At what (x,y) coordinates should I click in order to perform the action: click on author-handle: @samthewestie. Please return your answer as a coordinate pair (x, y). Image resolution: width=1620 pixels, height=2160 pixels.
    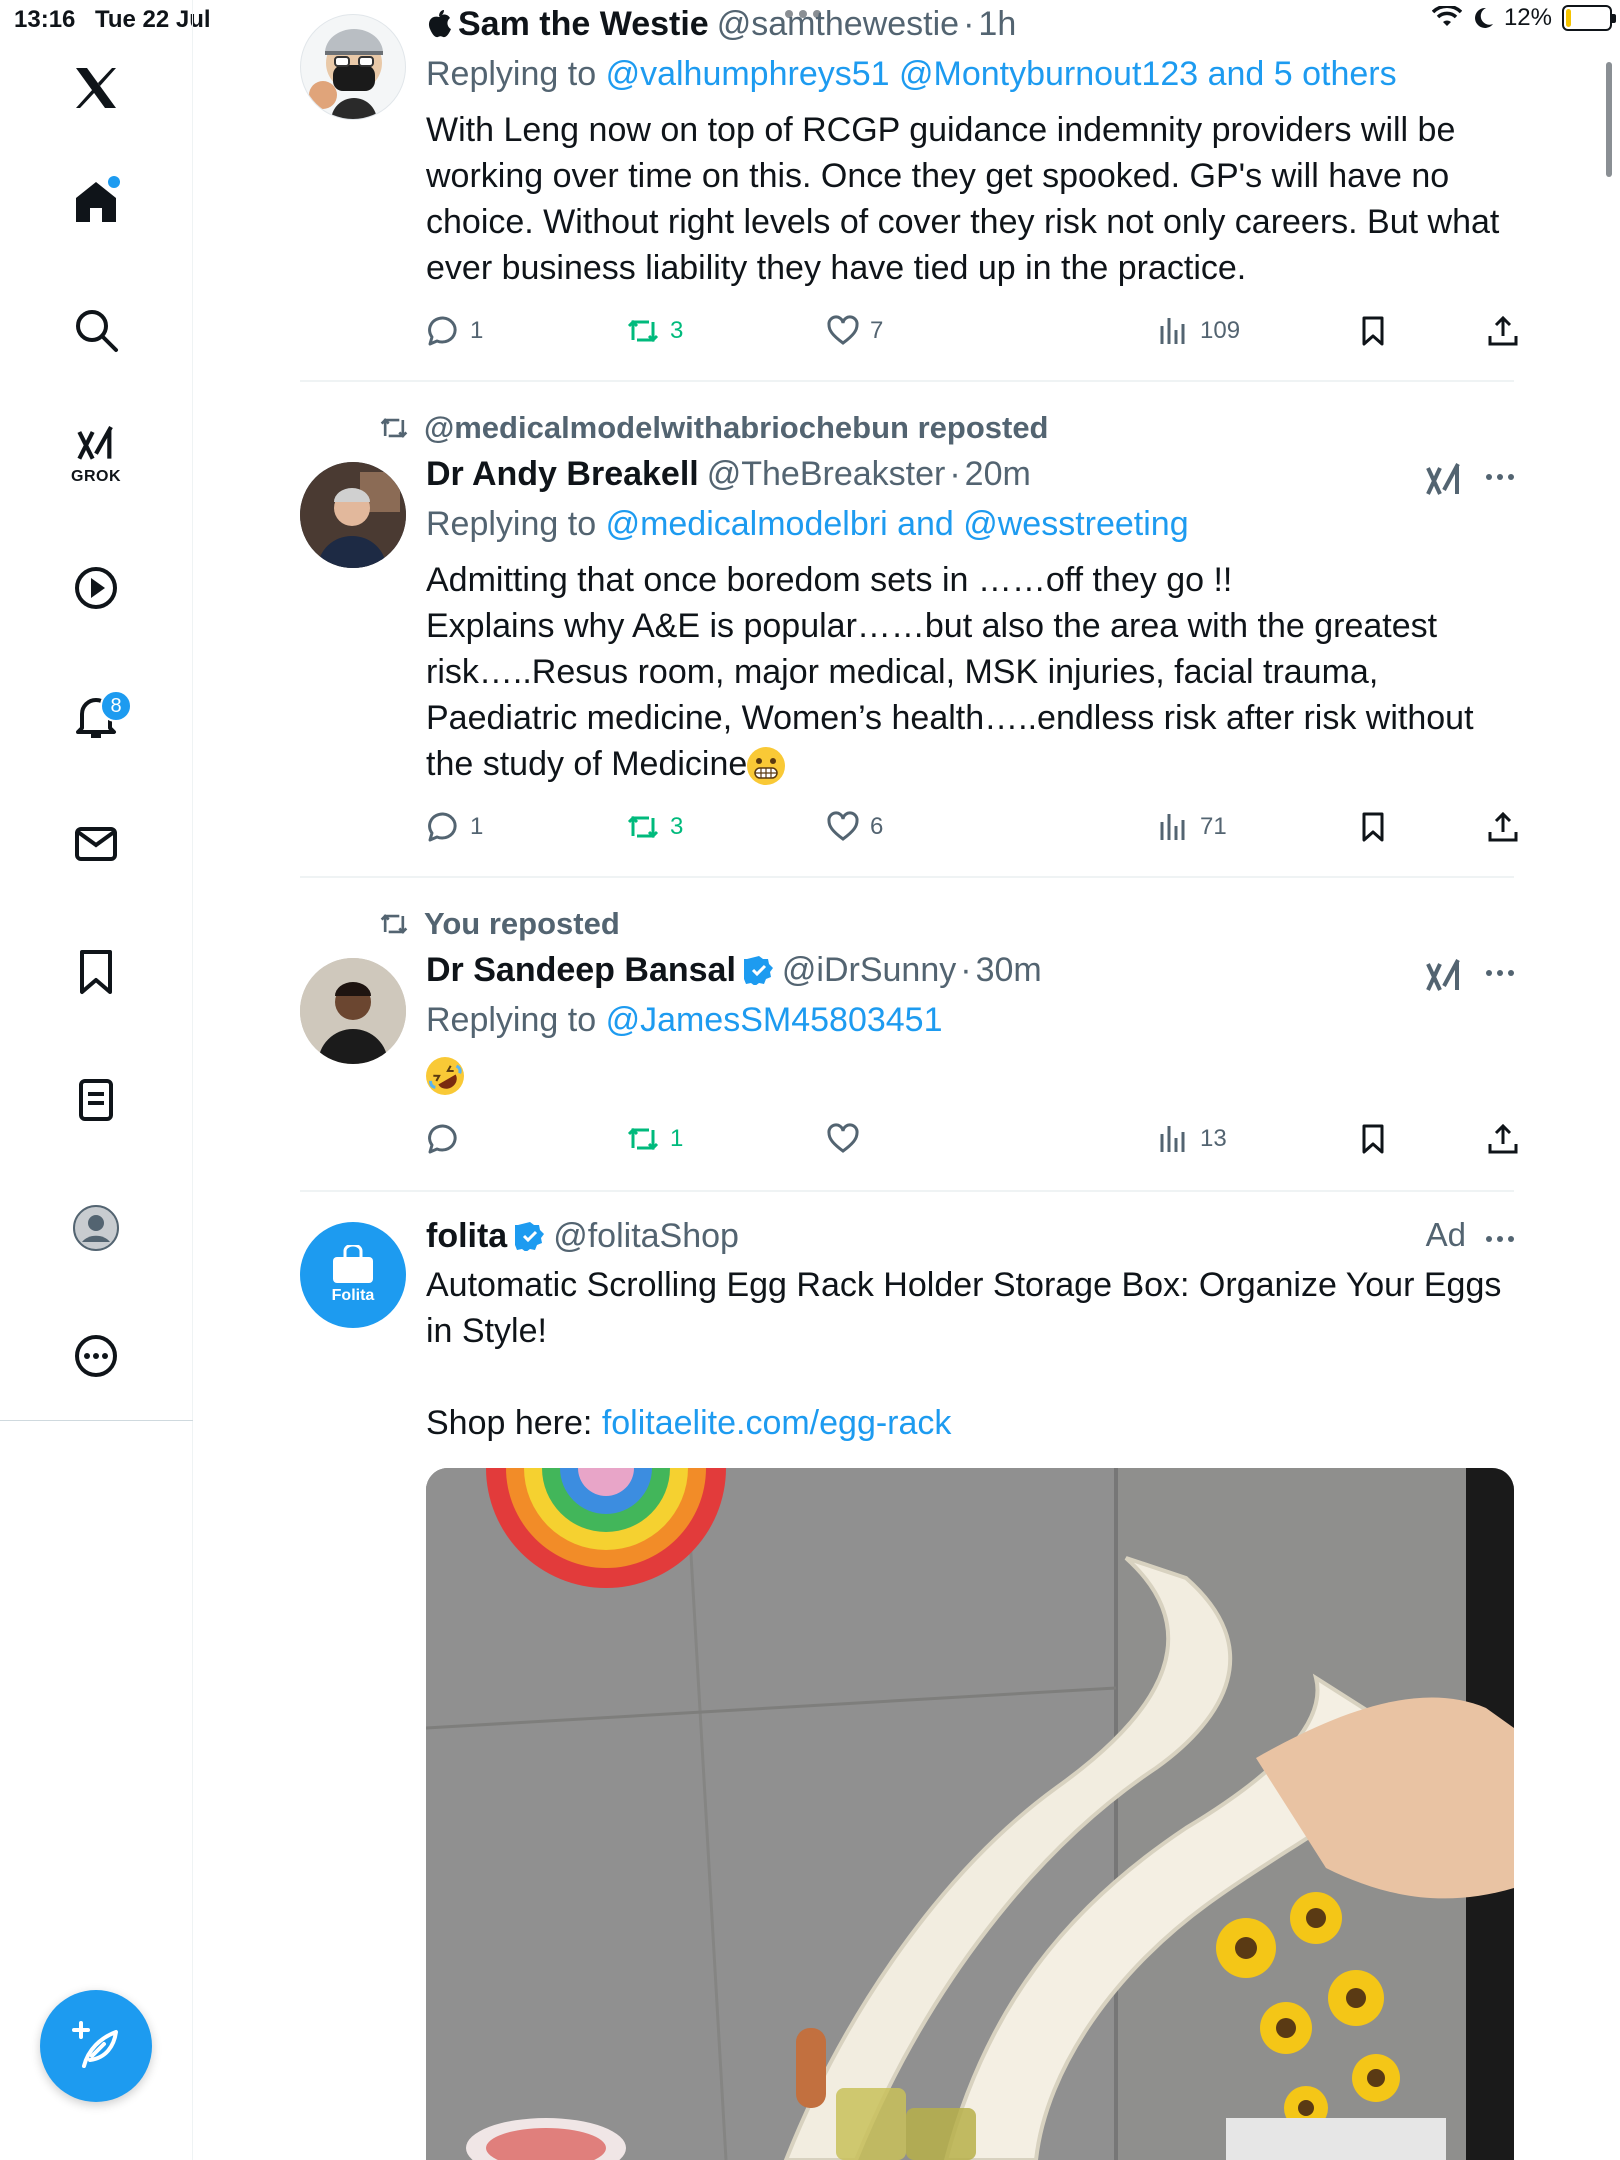
    Looking at the image, I should click on (838, 24).